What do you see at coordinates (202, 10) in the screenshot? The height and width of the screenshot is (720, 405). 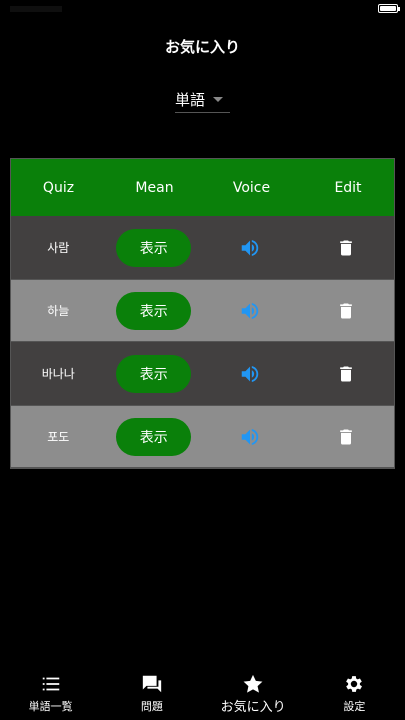 I see `status-bar` at bounding box center [202, 10].